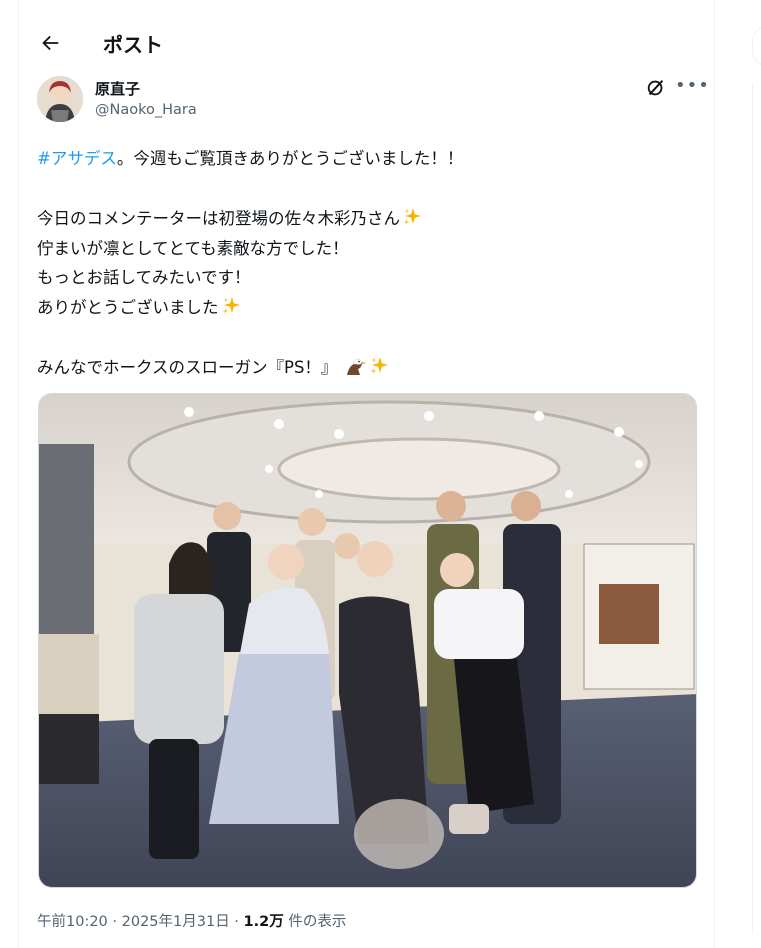 This screenshot has height=948, width=761. Describe the element at coordinates (366, 44) in the screenshot. I see `header: ポスト` at that location.